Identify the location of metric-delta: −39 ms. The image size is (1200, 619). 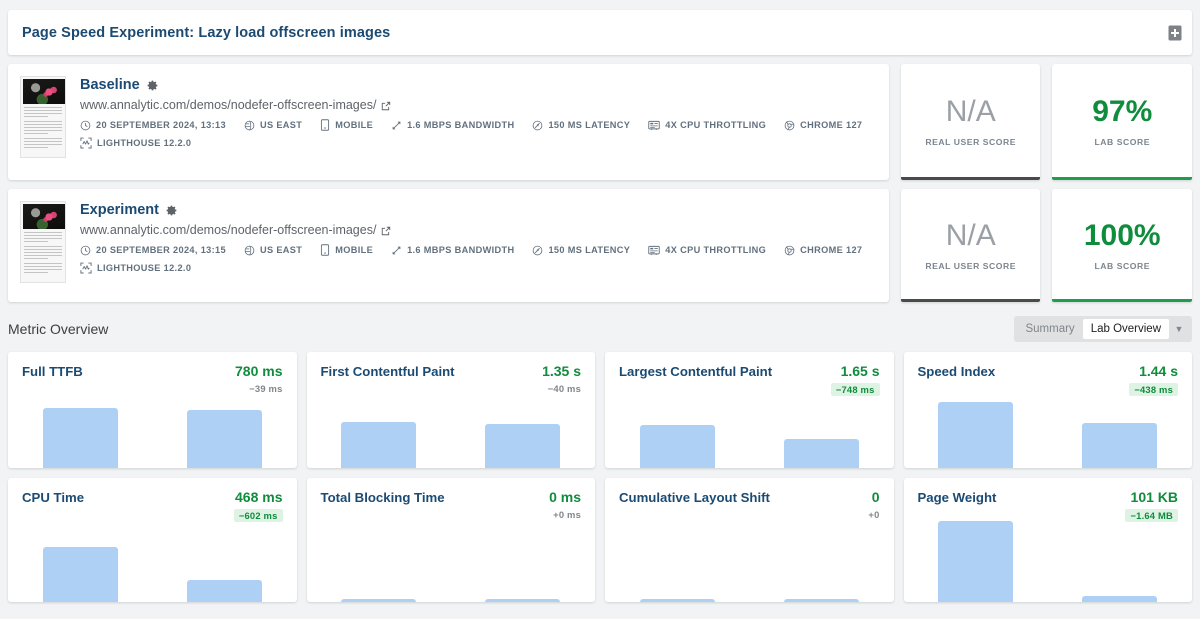
(266, 389).